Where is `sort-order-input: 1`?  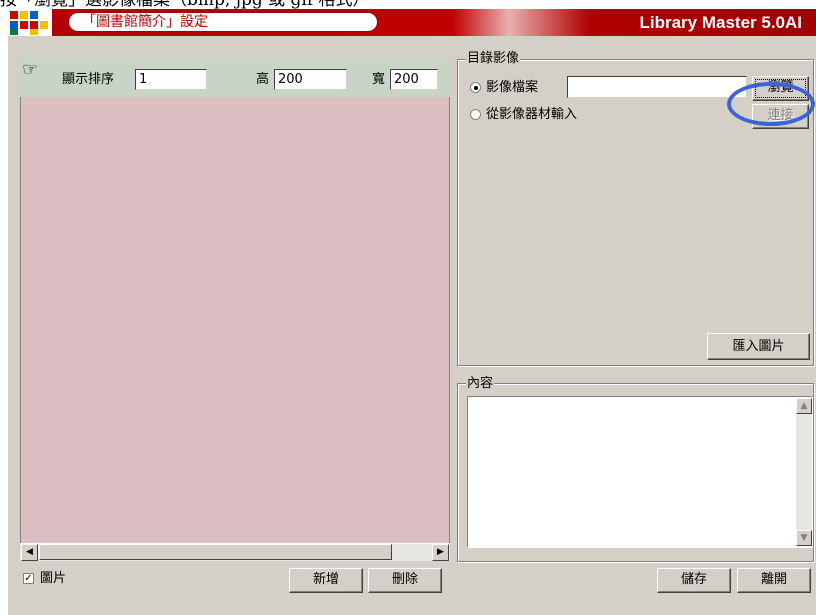 sort-order-input: 1 is located at coordinates (171, 79).